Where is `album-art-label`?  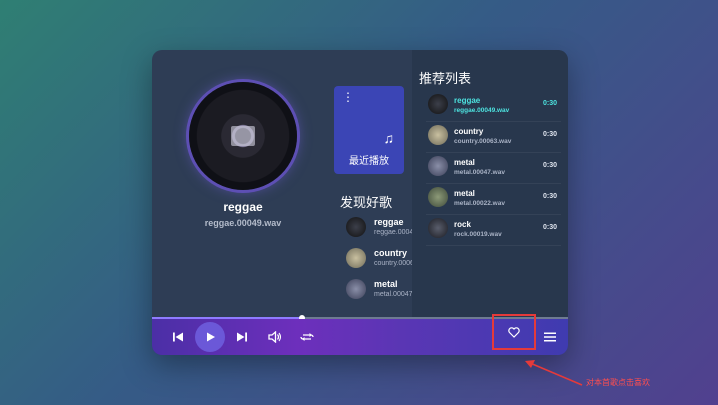 album-art-label is located at coordinates (243, 136).